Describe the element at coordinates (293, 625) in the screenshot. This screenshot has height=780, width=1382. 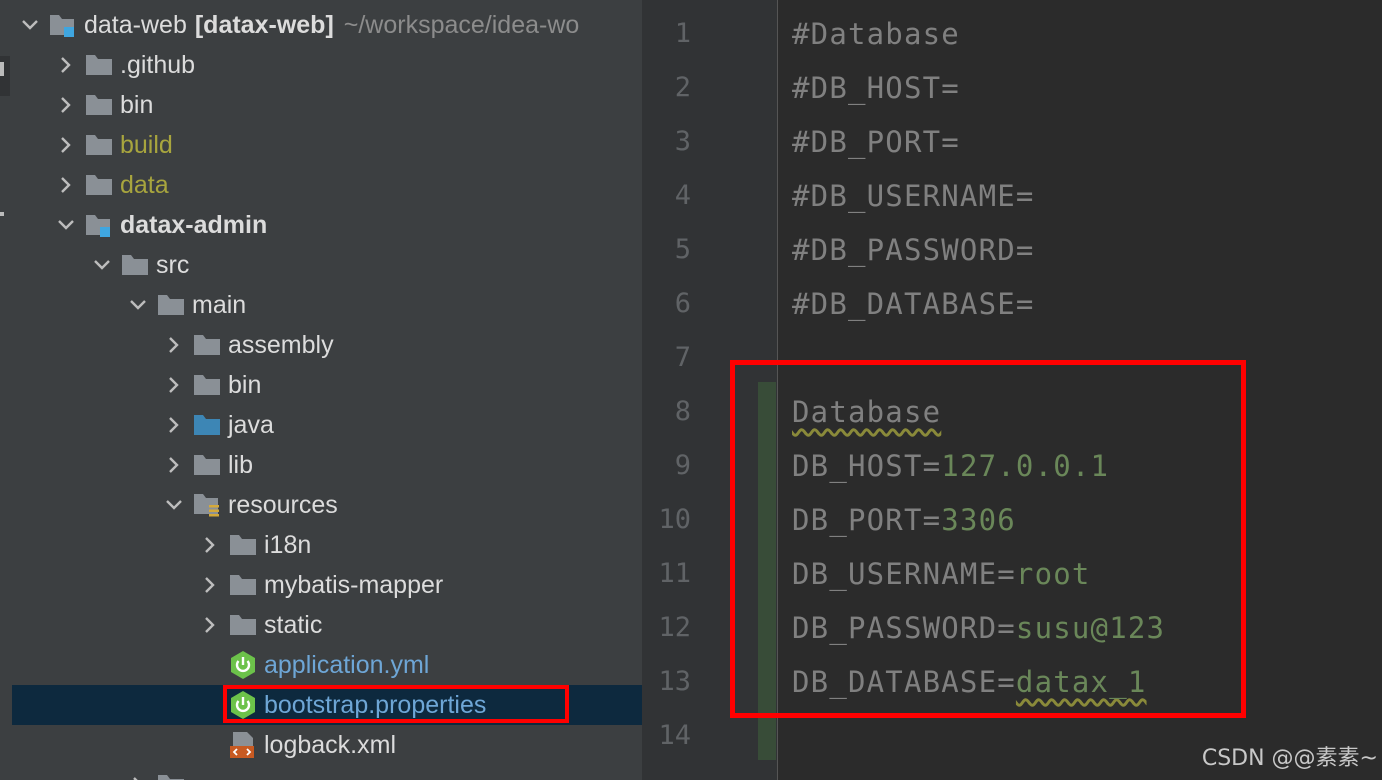
I see `tree-item-label: static` at that location.